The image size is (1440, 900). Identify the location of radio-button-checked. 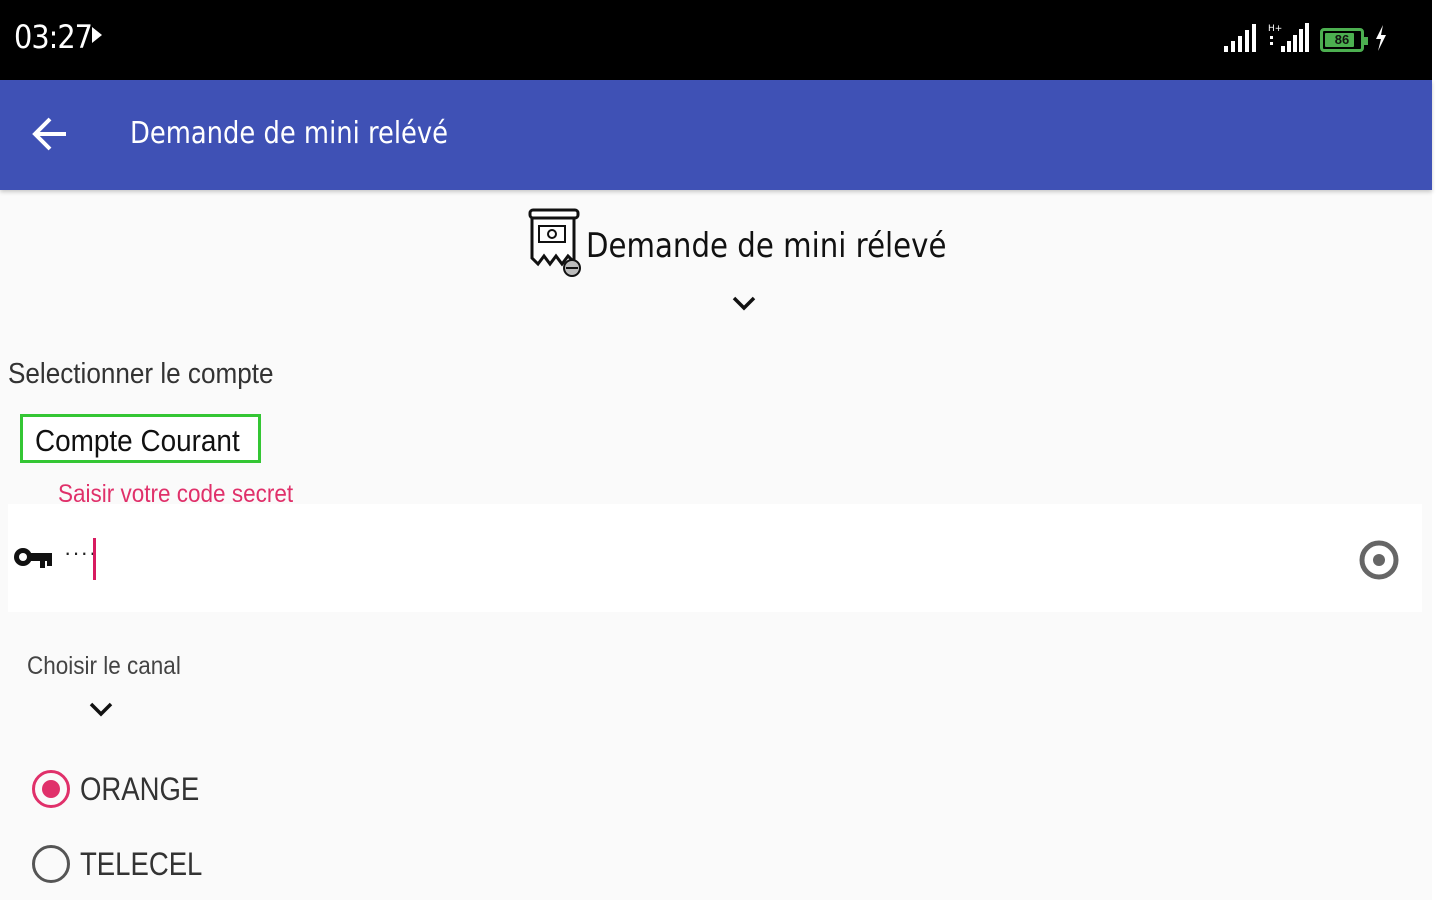
(51, 789).